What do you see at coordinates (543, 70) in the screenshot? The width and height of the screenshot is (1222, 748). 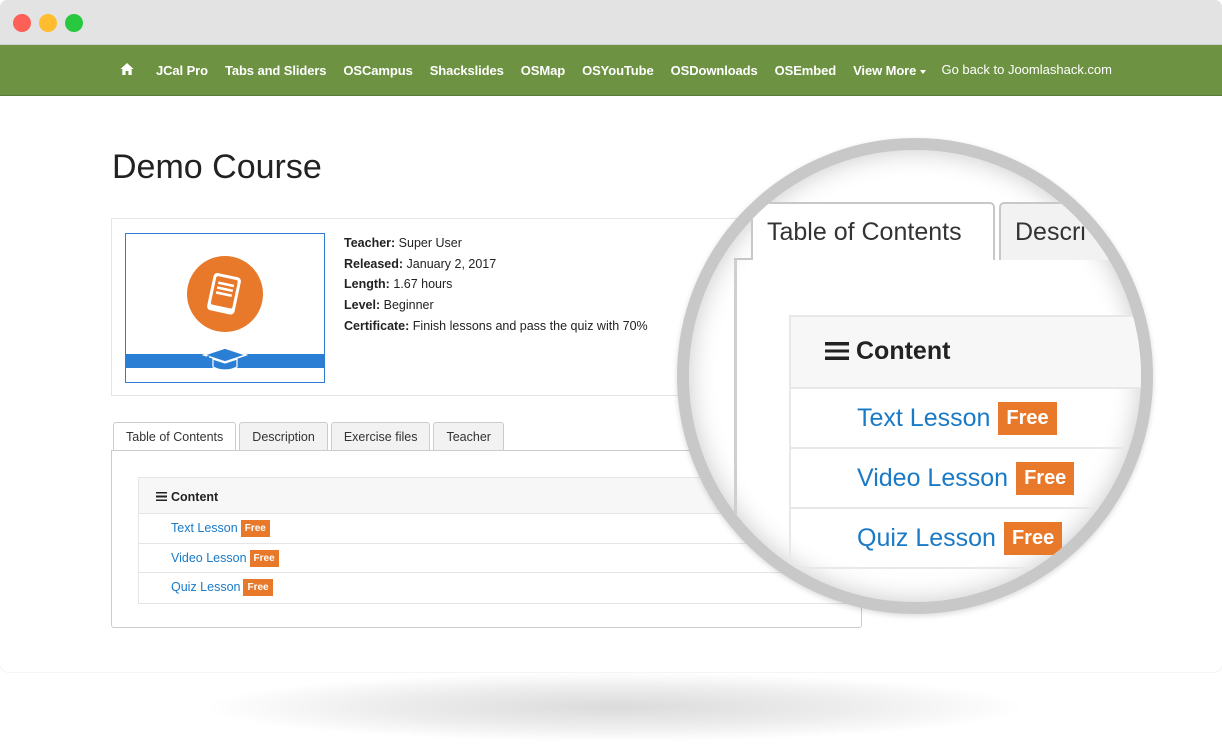 I see `nav-item-osmap: OSMap` at bounding box center [543, 70].